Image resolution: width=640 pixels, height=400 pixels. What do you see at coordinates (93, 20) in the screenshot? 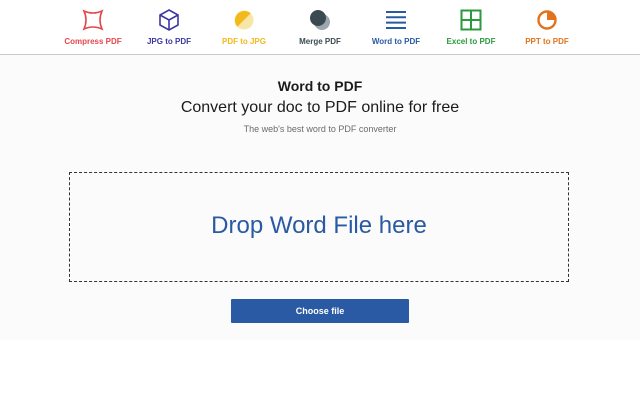
I see `compress-icon` at bounding box center [93, 20].